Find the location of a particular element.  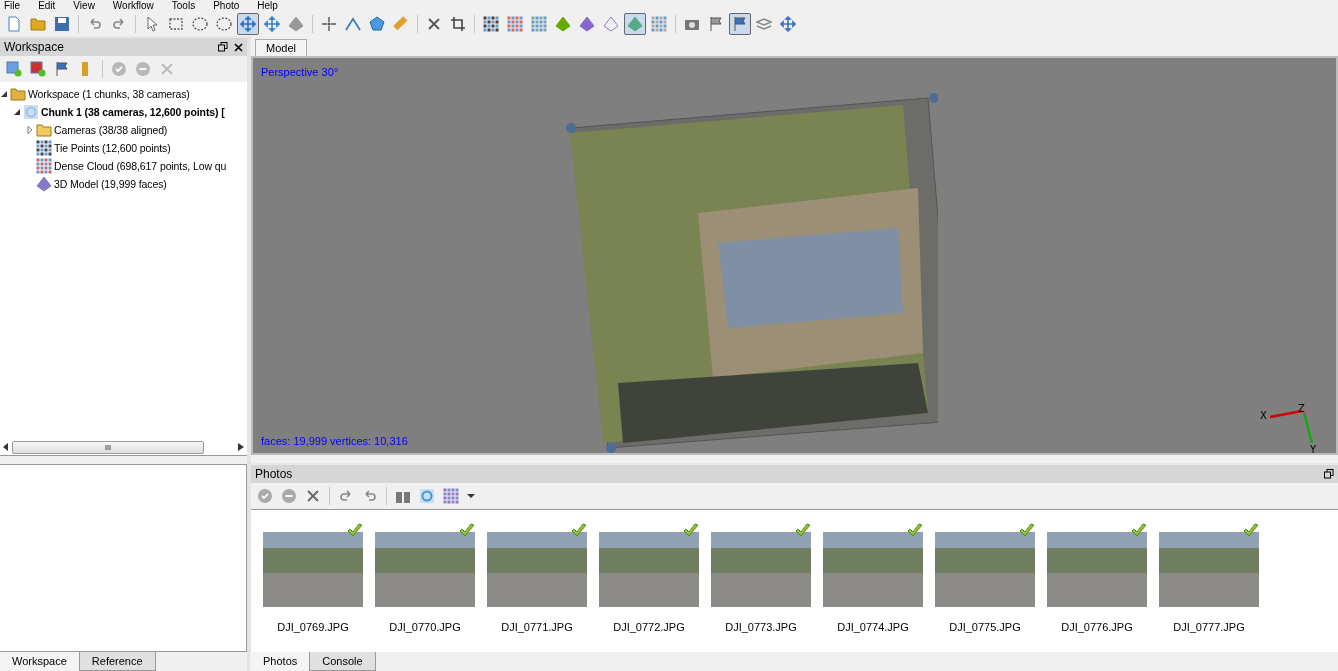

panel-title: Photos is located at coordinates (274, 474).